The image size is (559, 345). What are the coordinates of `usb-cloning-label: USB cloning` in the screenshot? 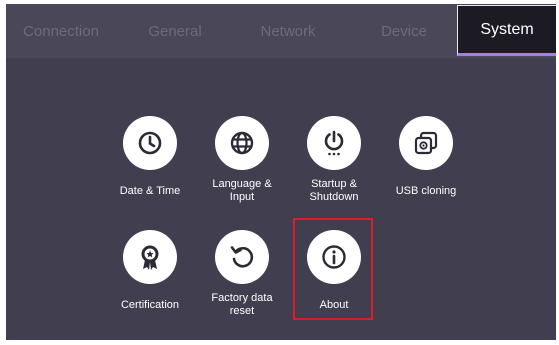 It's located at (426, 190).